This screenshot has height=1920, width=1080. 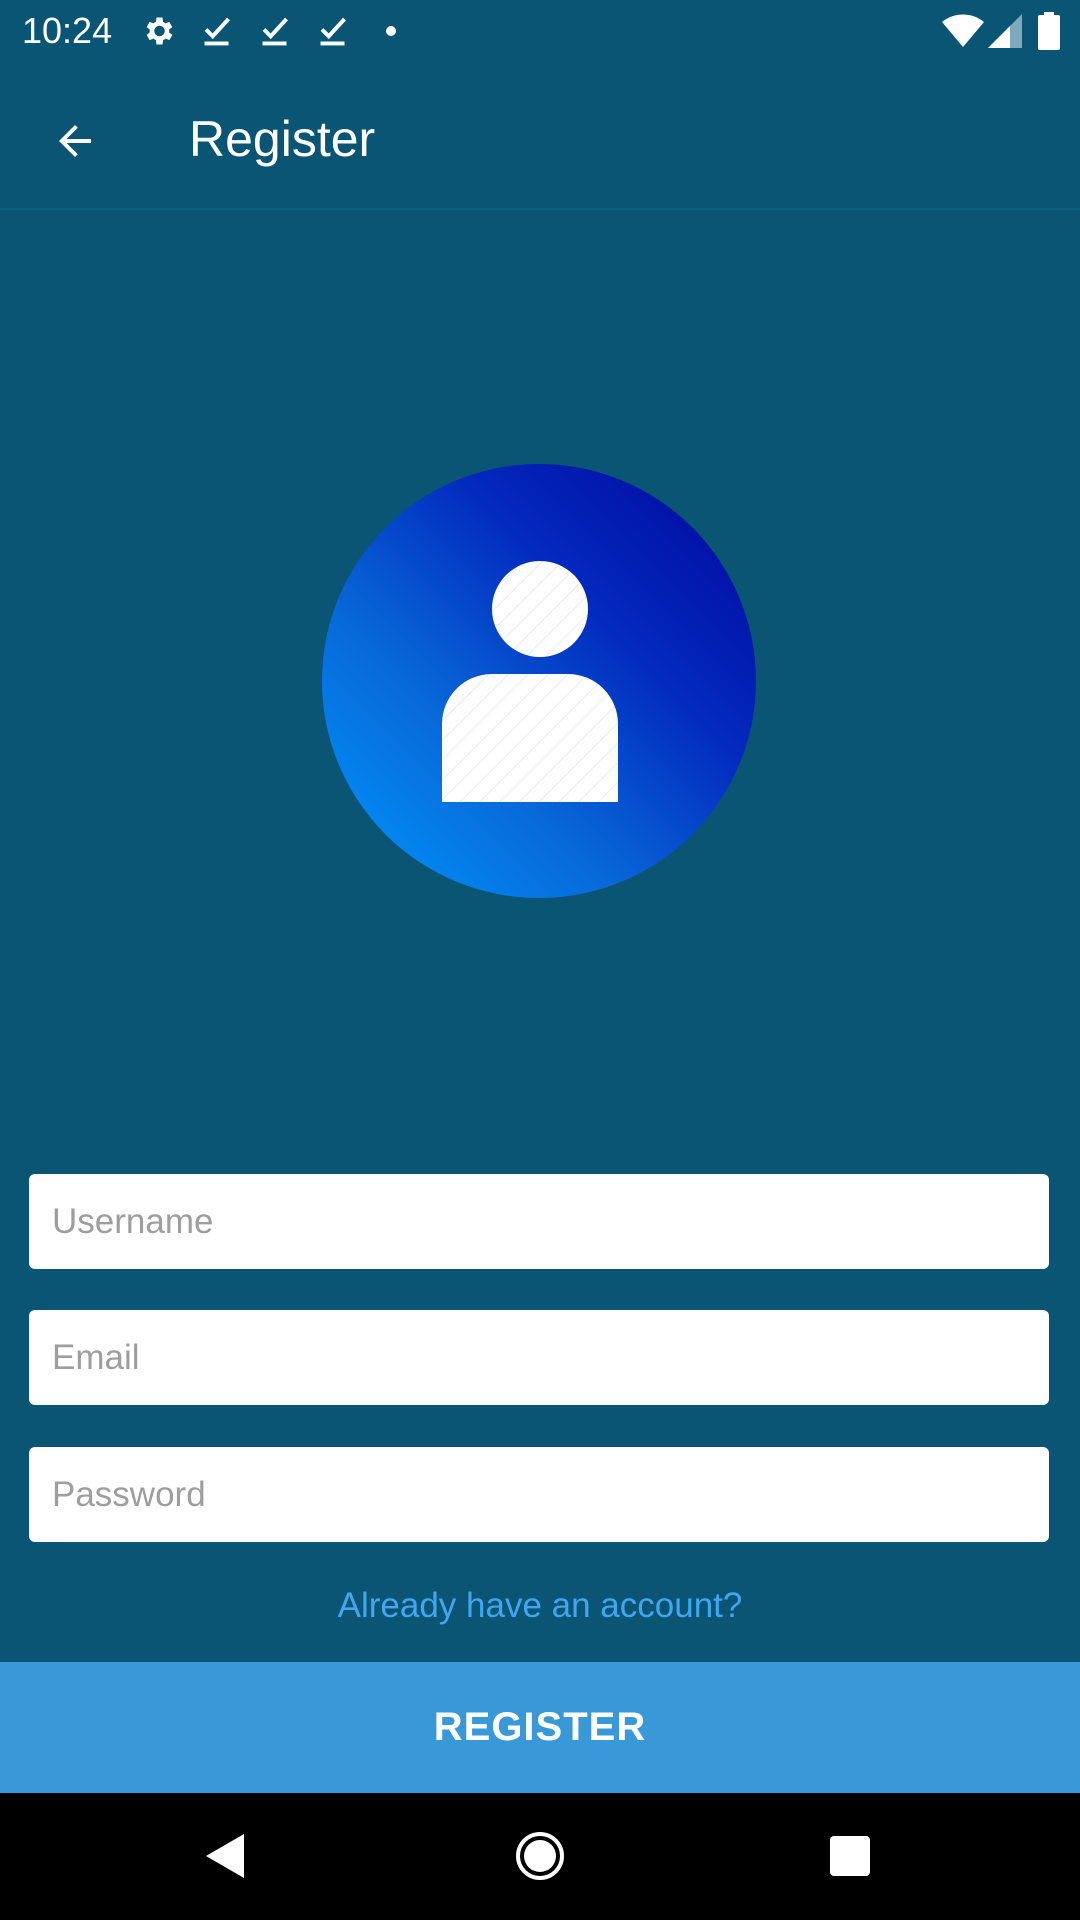 What do you see at coordinates (67, 30) in the screenshot?
I see `status-time: 10:24` at bounding box center [67, 30].